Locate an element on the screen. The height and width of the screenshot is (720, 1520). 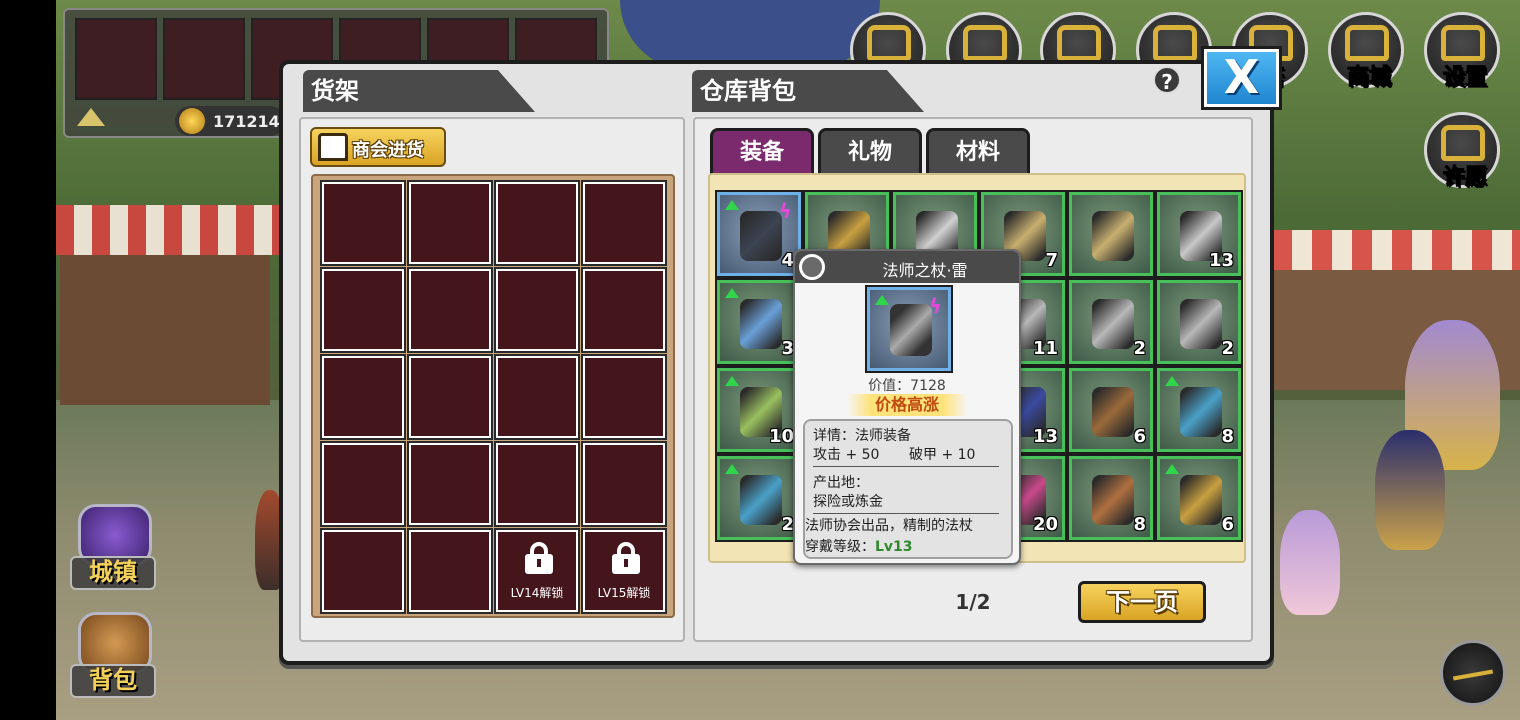
item-count: 7 is located at coordinates (1051, 260).